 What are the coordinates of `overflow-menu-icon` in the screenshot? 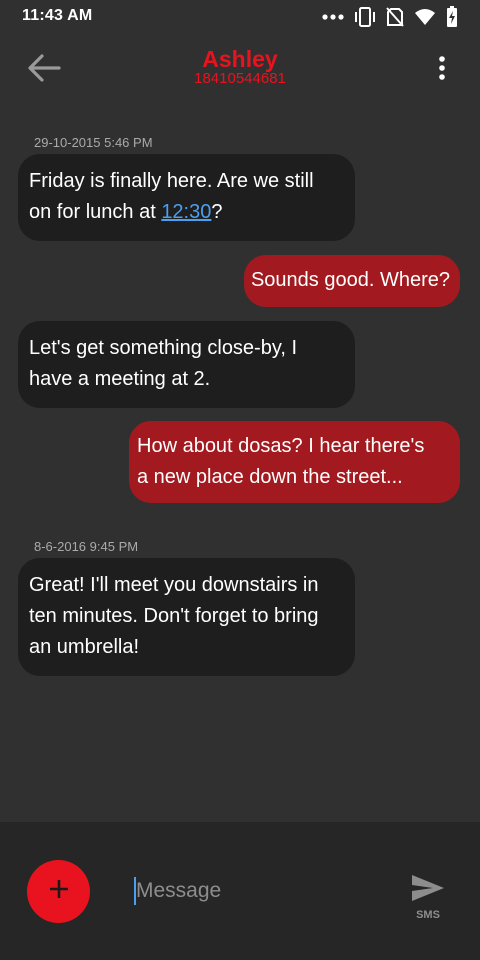 It's located at (442, 70).